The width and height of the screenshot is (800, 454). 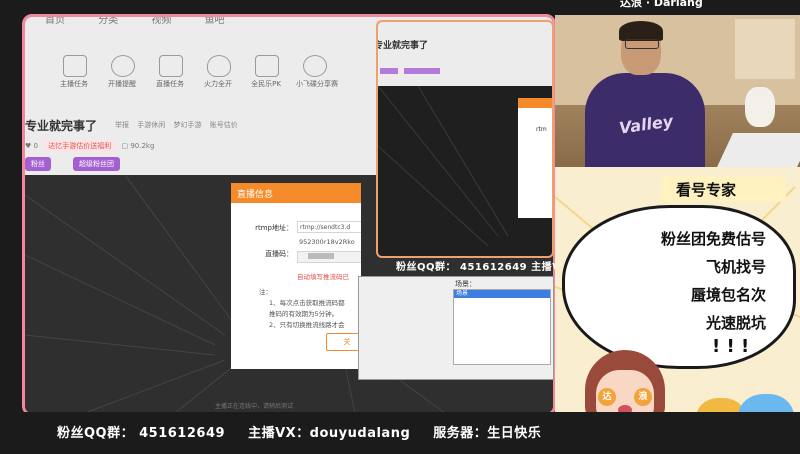 I want to click on window-curtain, so click(x=765, y=49).